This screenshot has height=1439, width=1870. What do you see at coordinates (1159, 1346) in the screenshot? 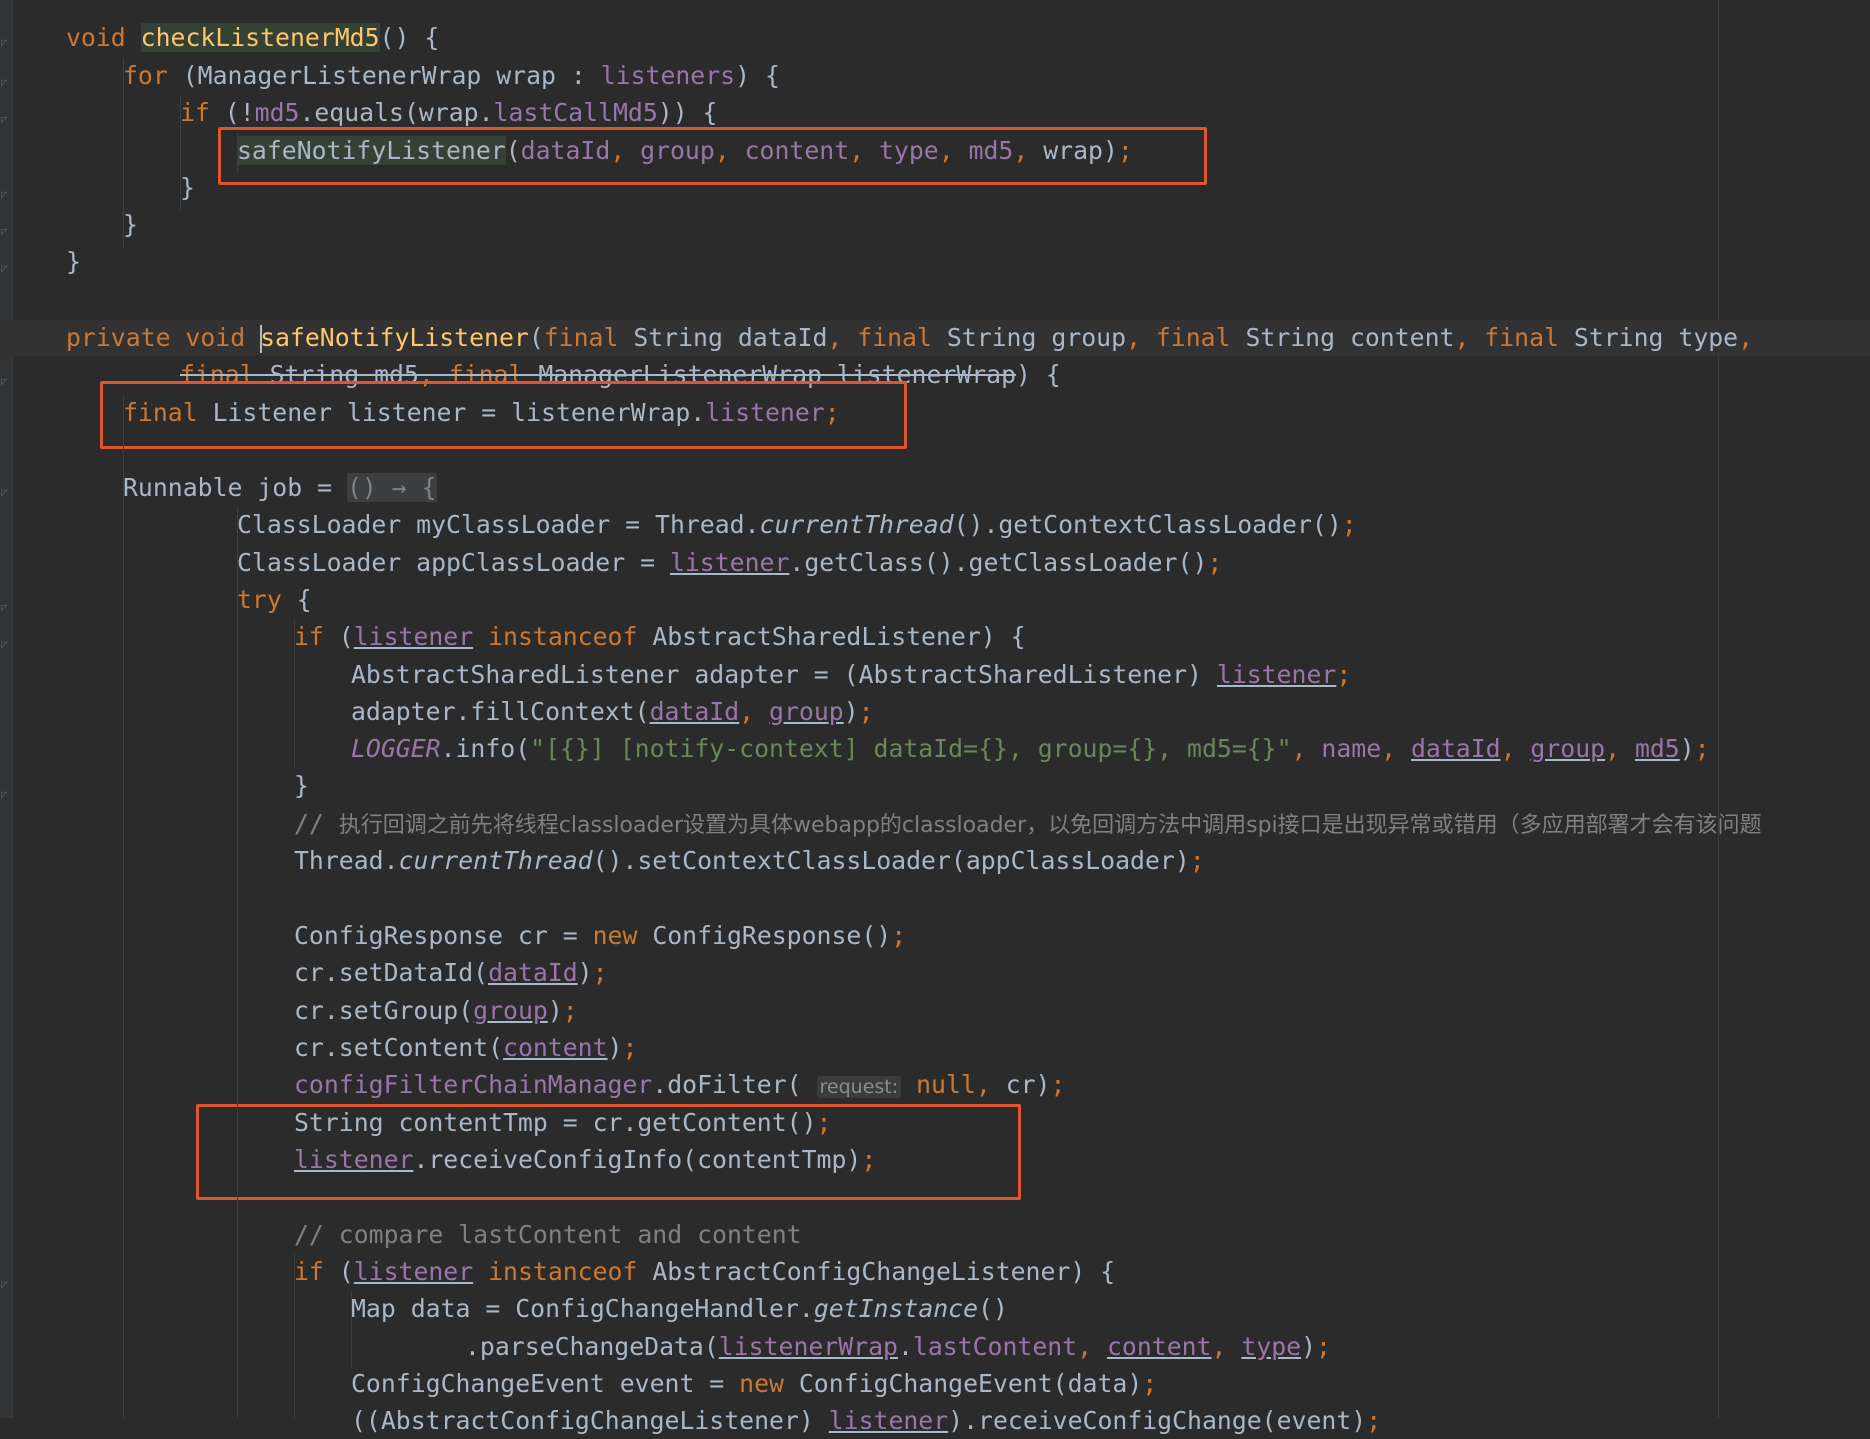
I see `code-token: content` at bounding box center [1159, 1346].